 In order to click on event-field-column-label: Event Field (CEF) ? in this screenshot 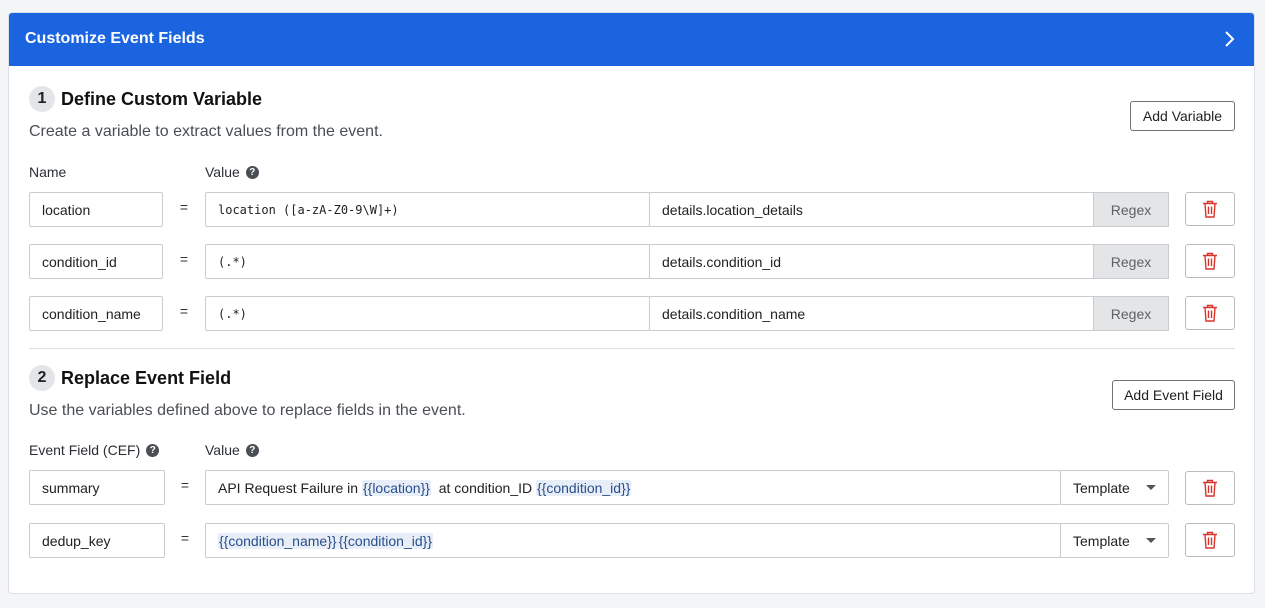, I will do `click(94, 450)`.